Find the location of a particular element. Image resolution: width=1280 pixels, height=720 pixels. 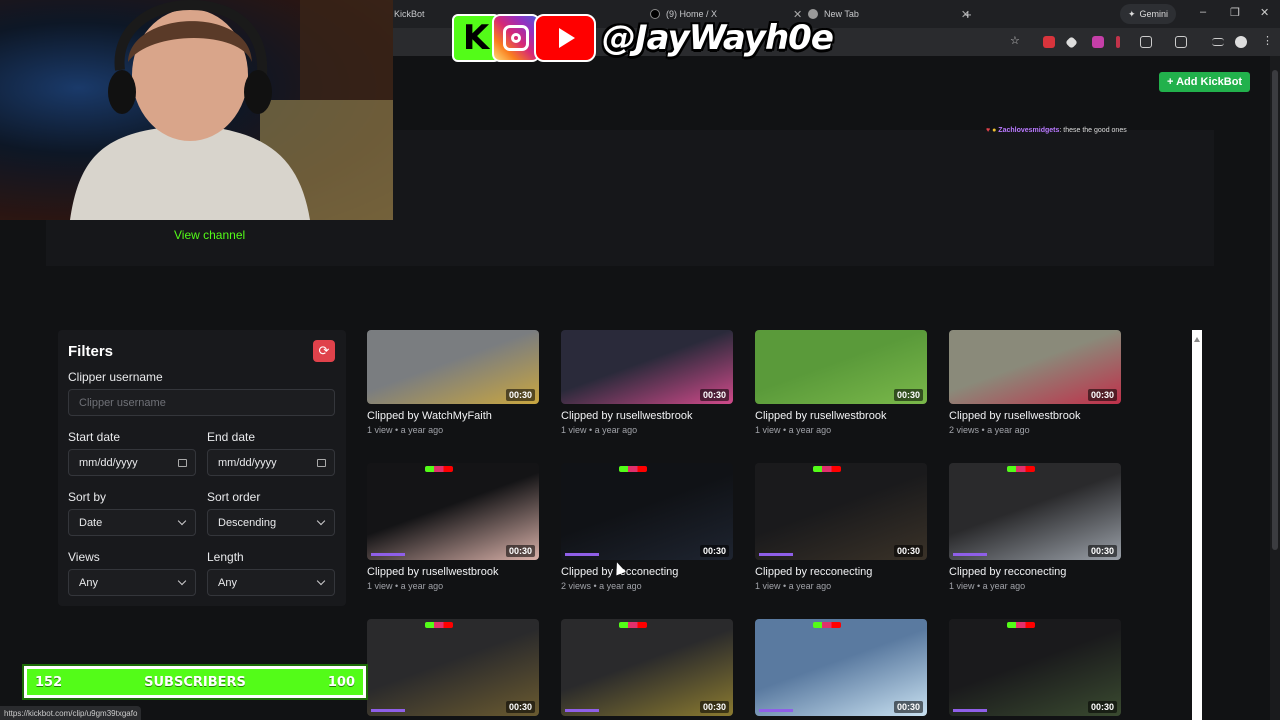

views-select: Any is located at coordinates (132, 582).